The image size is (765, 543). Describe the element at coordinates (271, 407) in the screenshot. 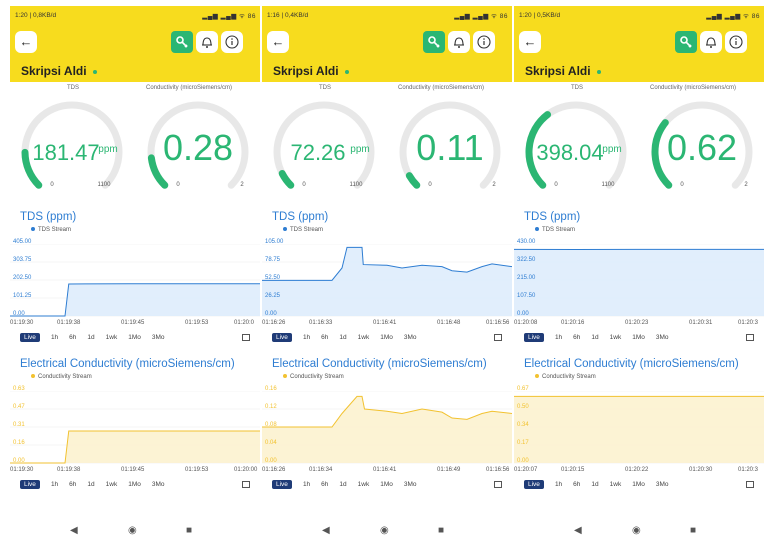

I see `ec-y-tick-label: 0.12` at that location.